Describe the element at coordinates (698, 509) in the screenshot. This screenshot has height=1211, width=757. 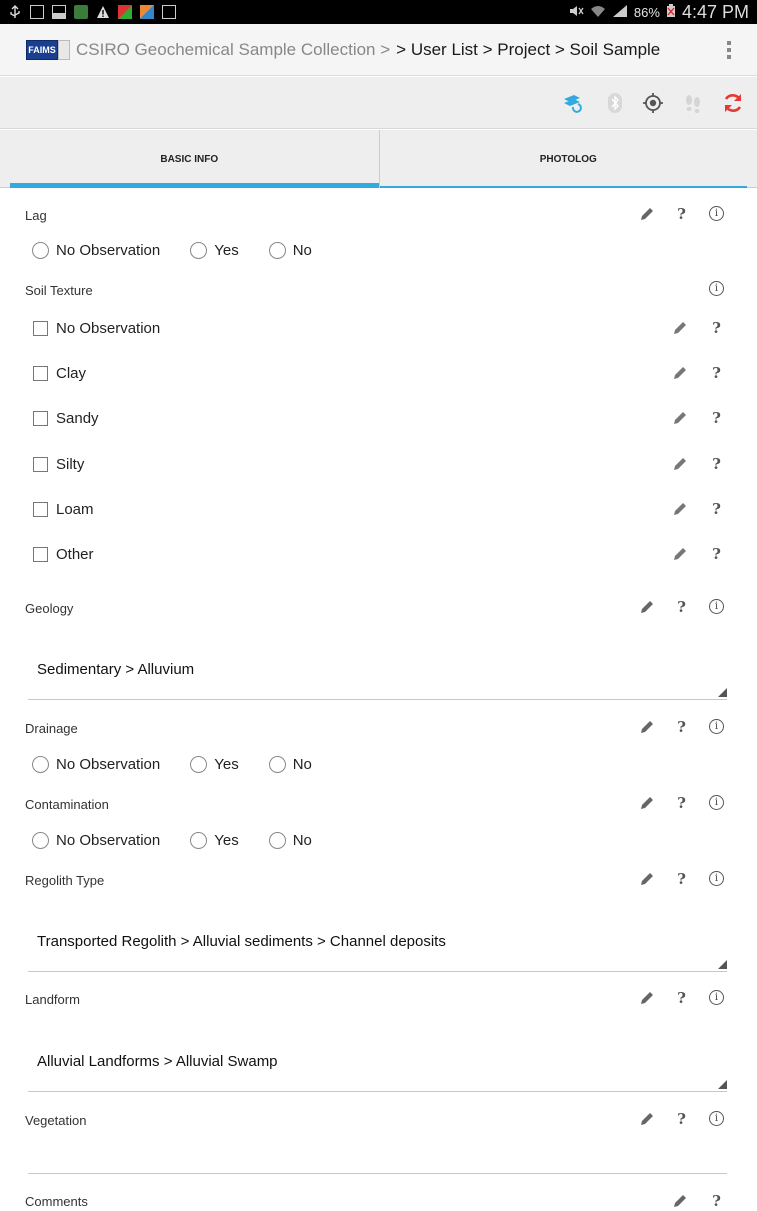
I see `option-actions: ?` at that location.